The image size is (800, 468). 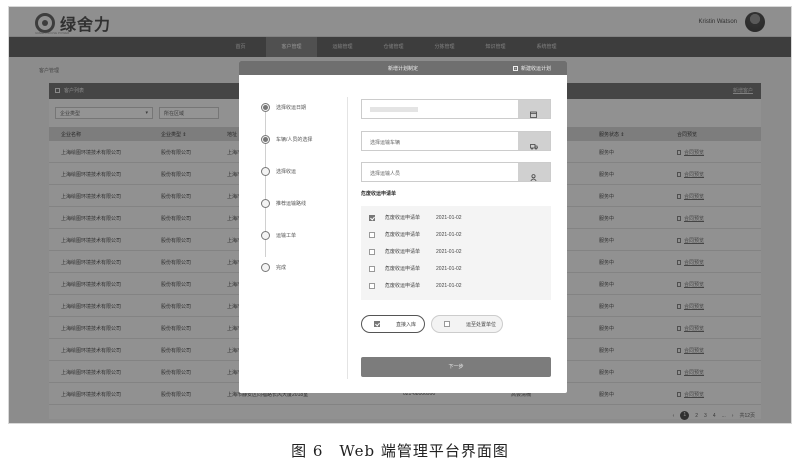 I want to click on vehicle-picker-button, so click(x=534, y=141).